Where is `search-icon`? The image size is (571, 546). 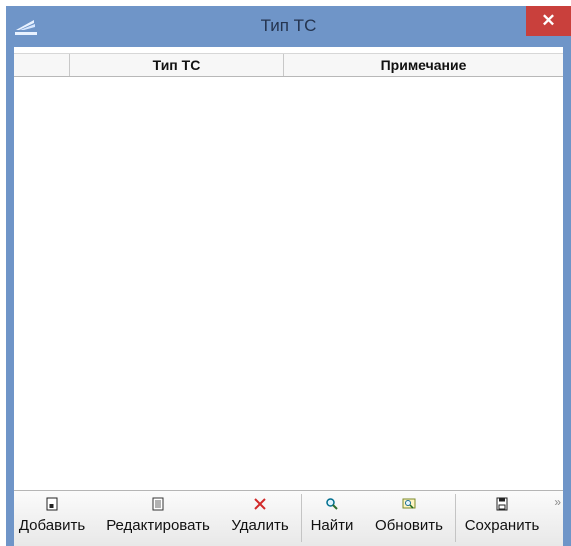
search-icon is located at coordinates (332, 504).